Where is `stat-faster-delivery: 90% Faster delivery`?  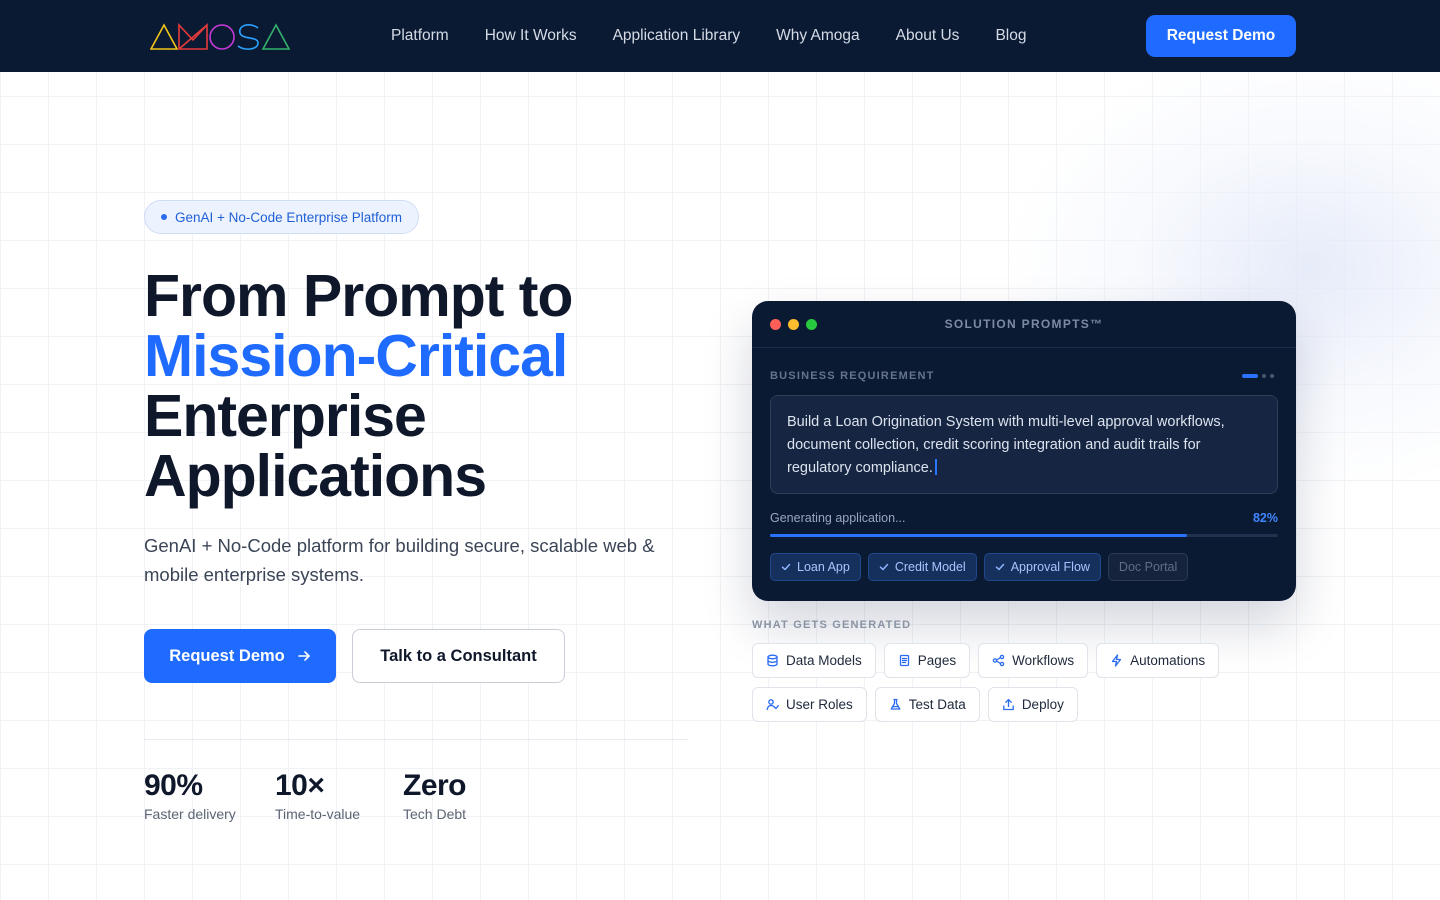 stat-faster-delivery: 90% Faster delivery is located at coordinates (190, 795).